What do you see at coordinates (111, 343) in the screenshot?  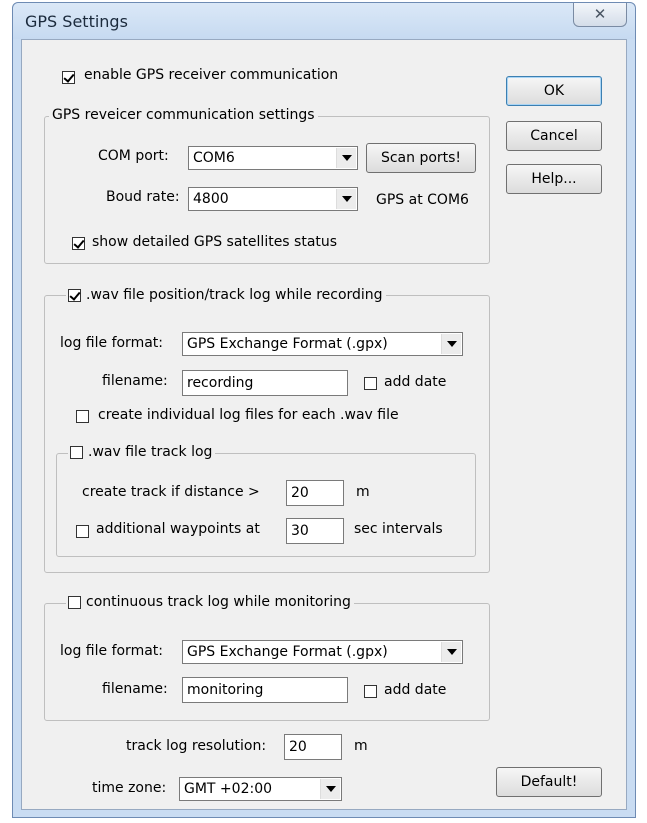 I see `wav-log-format-label: log file format:` at bounding box center [111, 343].